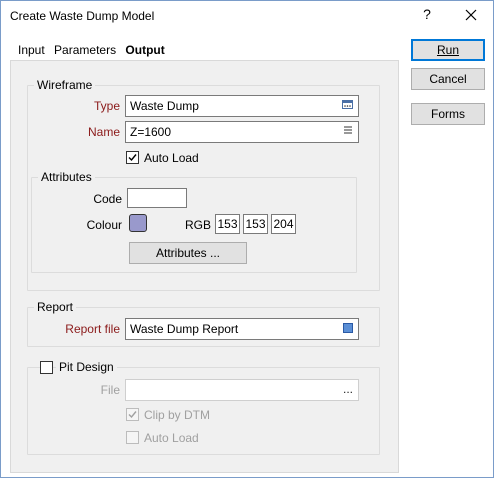 The width and height of the screenshot is (494, 478). I want to click on title-bar: Create Waste Dump Model ?, so click(247, 16).